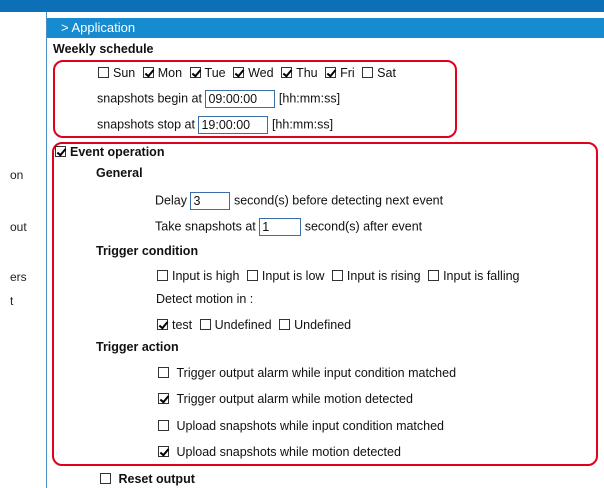 The height and width of the screenshot is (488, 604). I want to click on weekday-checkbox-row: Sun Mon Tue Wed Thu Fri Sat, so click(249, 73).